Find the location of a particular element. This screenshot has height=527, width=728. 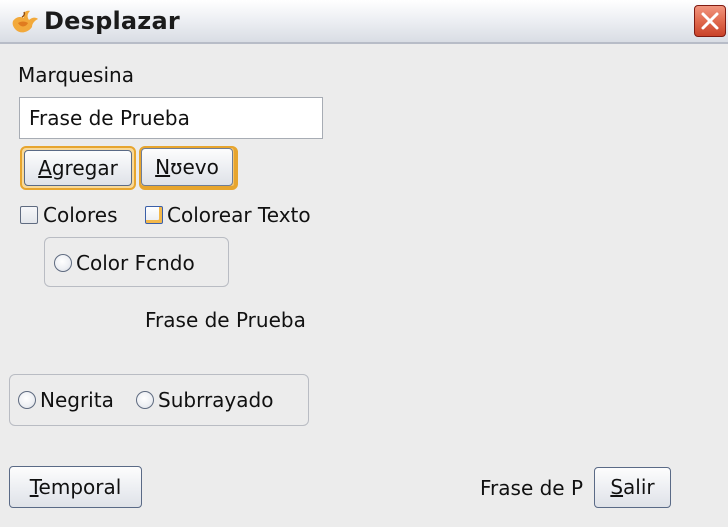

marquee-scrolling-text: Frase de P is located at coordinates (532, 488).